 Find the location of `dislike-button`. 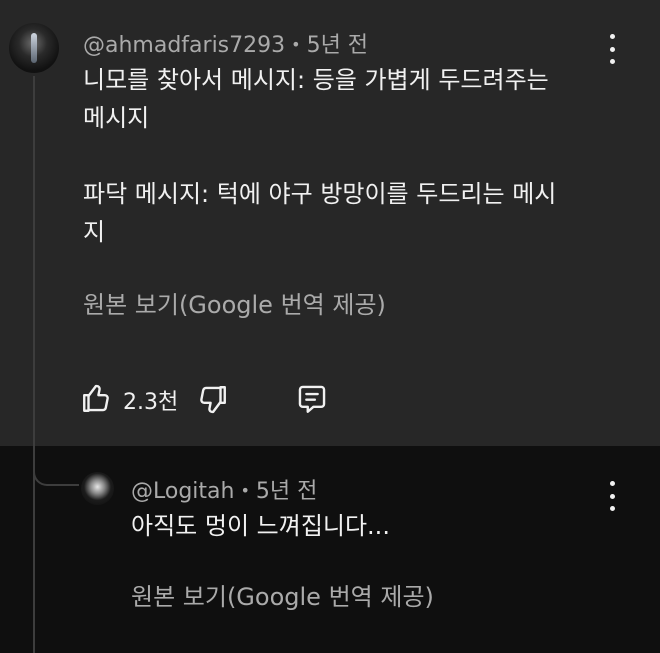

dislike-button is located at coordinates (212, 400).